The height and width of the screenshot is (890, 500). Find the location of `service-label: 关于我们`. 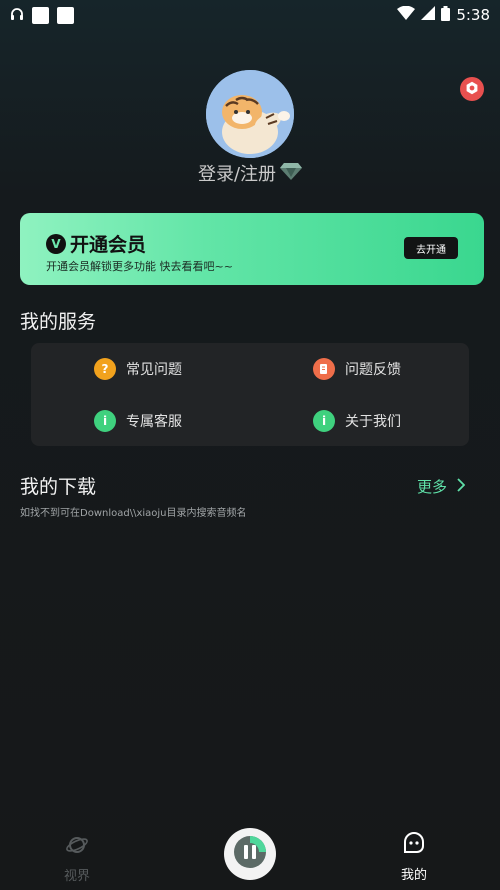

service-label: 关于我们 is located at coordinates (373, 422).